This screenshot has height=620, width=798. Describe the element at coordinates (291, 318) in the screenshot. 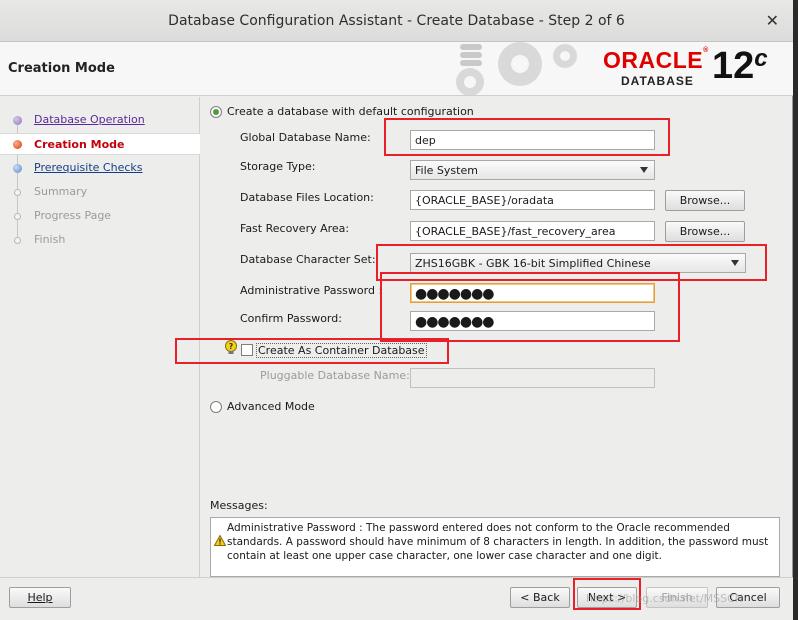

I see `confirm-password-label: Confirm Password:` at that location.